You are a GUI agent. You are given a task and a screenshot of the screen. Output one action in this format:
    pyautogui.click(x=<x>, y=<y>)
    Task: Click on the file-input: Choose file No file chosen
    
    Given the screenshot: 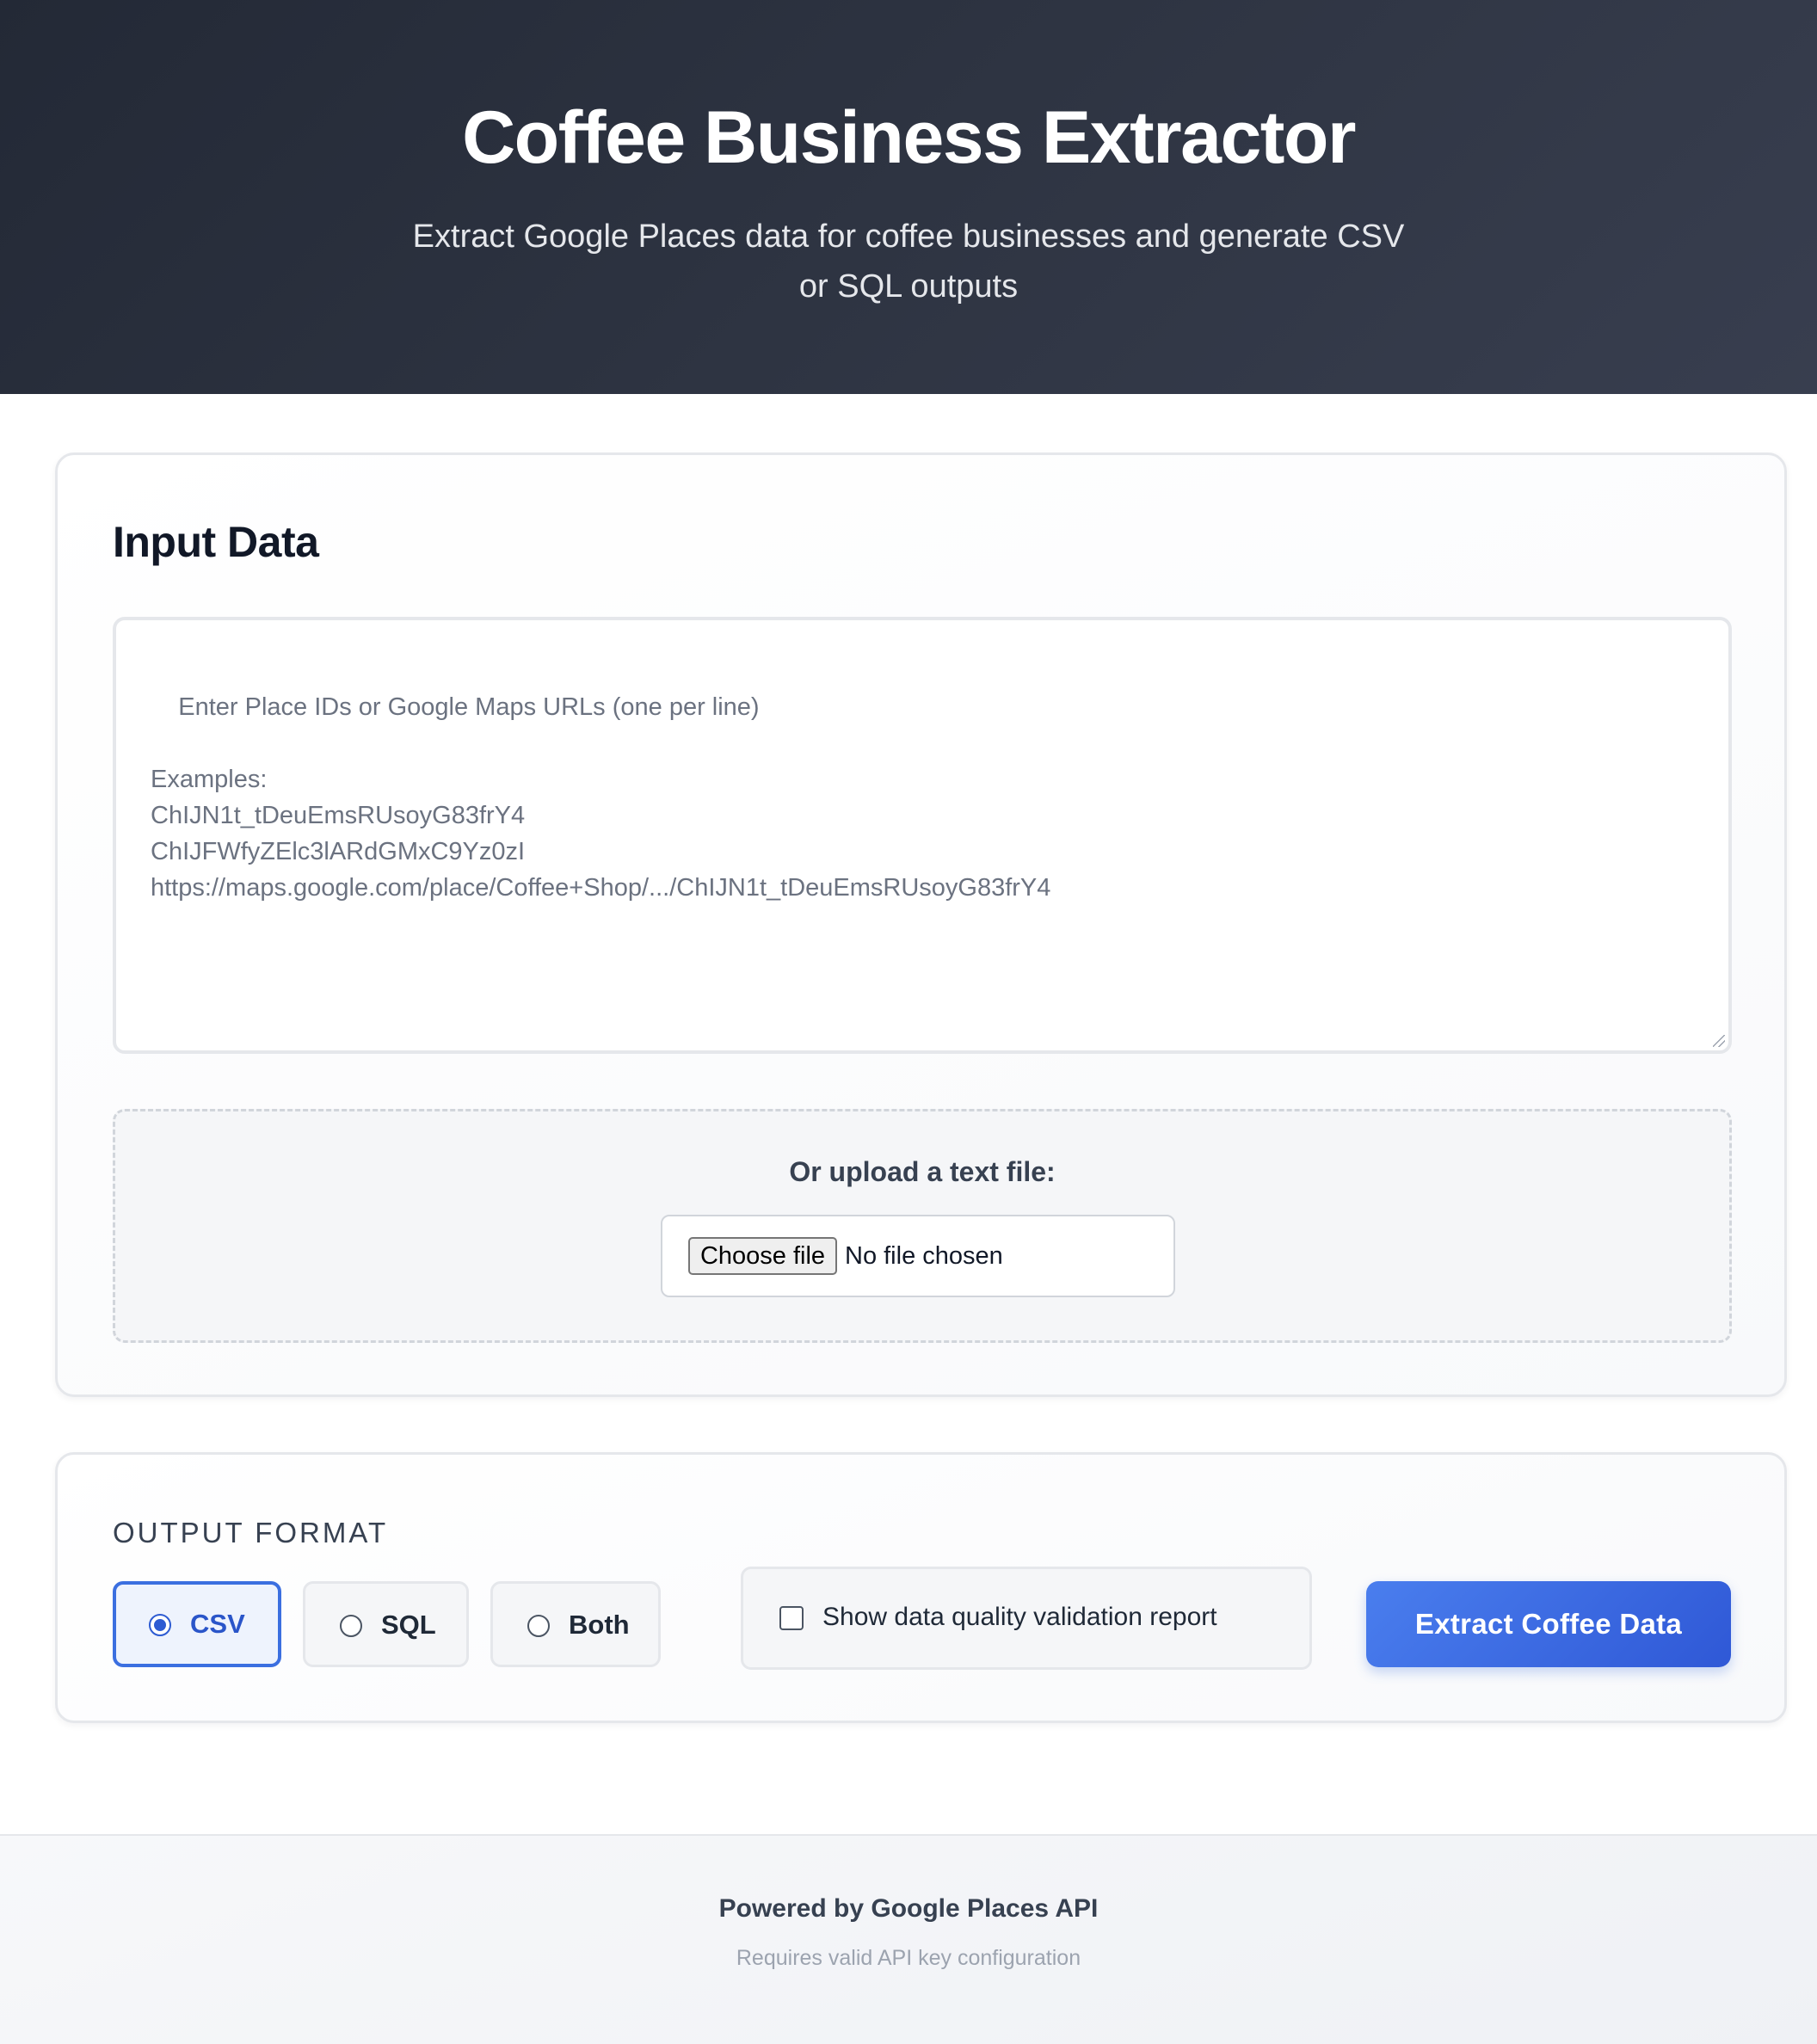 What is the action you would take?
    pyautogui.click(x=918, y=1256)
    